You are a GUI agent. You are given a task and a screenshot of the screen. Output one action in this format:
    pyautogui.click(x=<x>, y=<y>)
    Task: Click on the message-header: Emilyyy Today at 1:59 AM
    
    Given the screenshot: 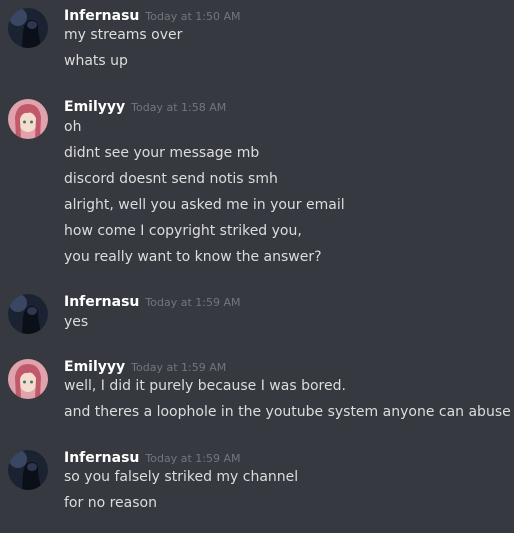 What is the action you would take?
    pyautogui.click(x=145, y=366)
    